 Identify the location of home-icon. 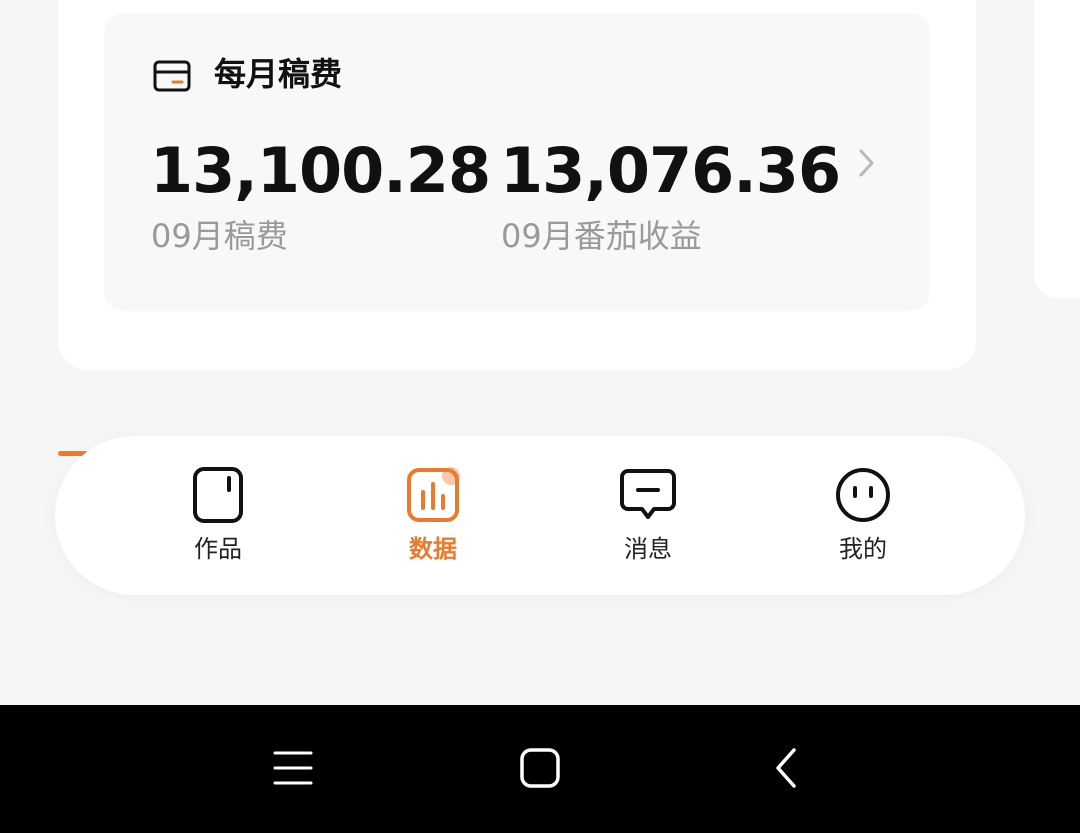
(540, 768).